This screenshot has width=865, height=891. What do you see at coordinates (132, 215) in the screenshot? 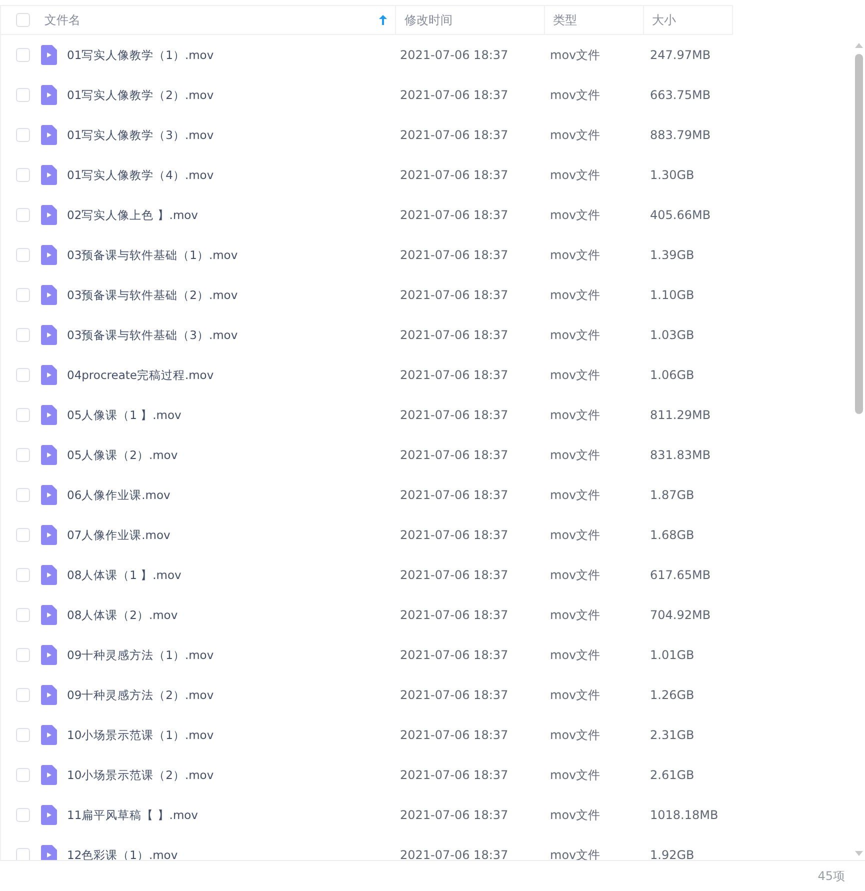
I see `file-name: 02写实人像上色 】.mov` at bounding box center [132, 215].